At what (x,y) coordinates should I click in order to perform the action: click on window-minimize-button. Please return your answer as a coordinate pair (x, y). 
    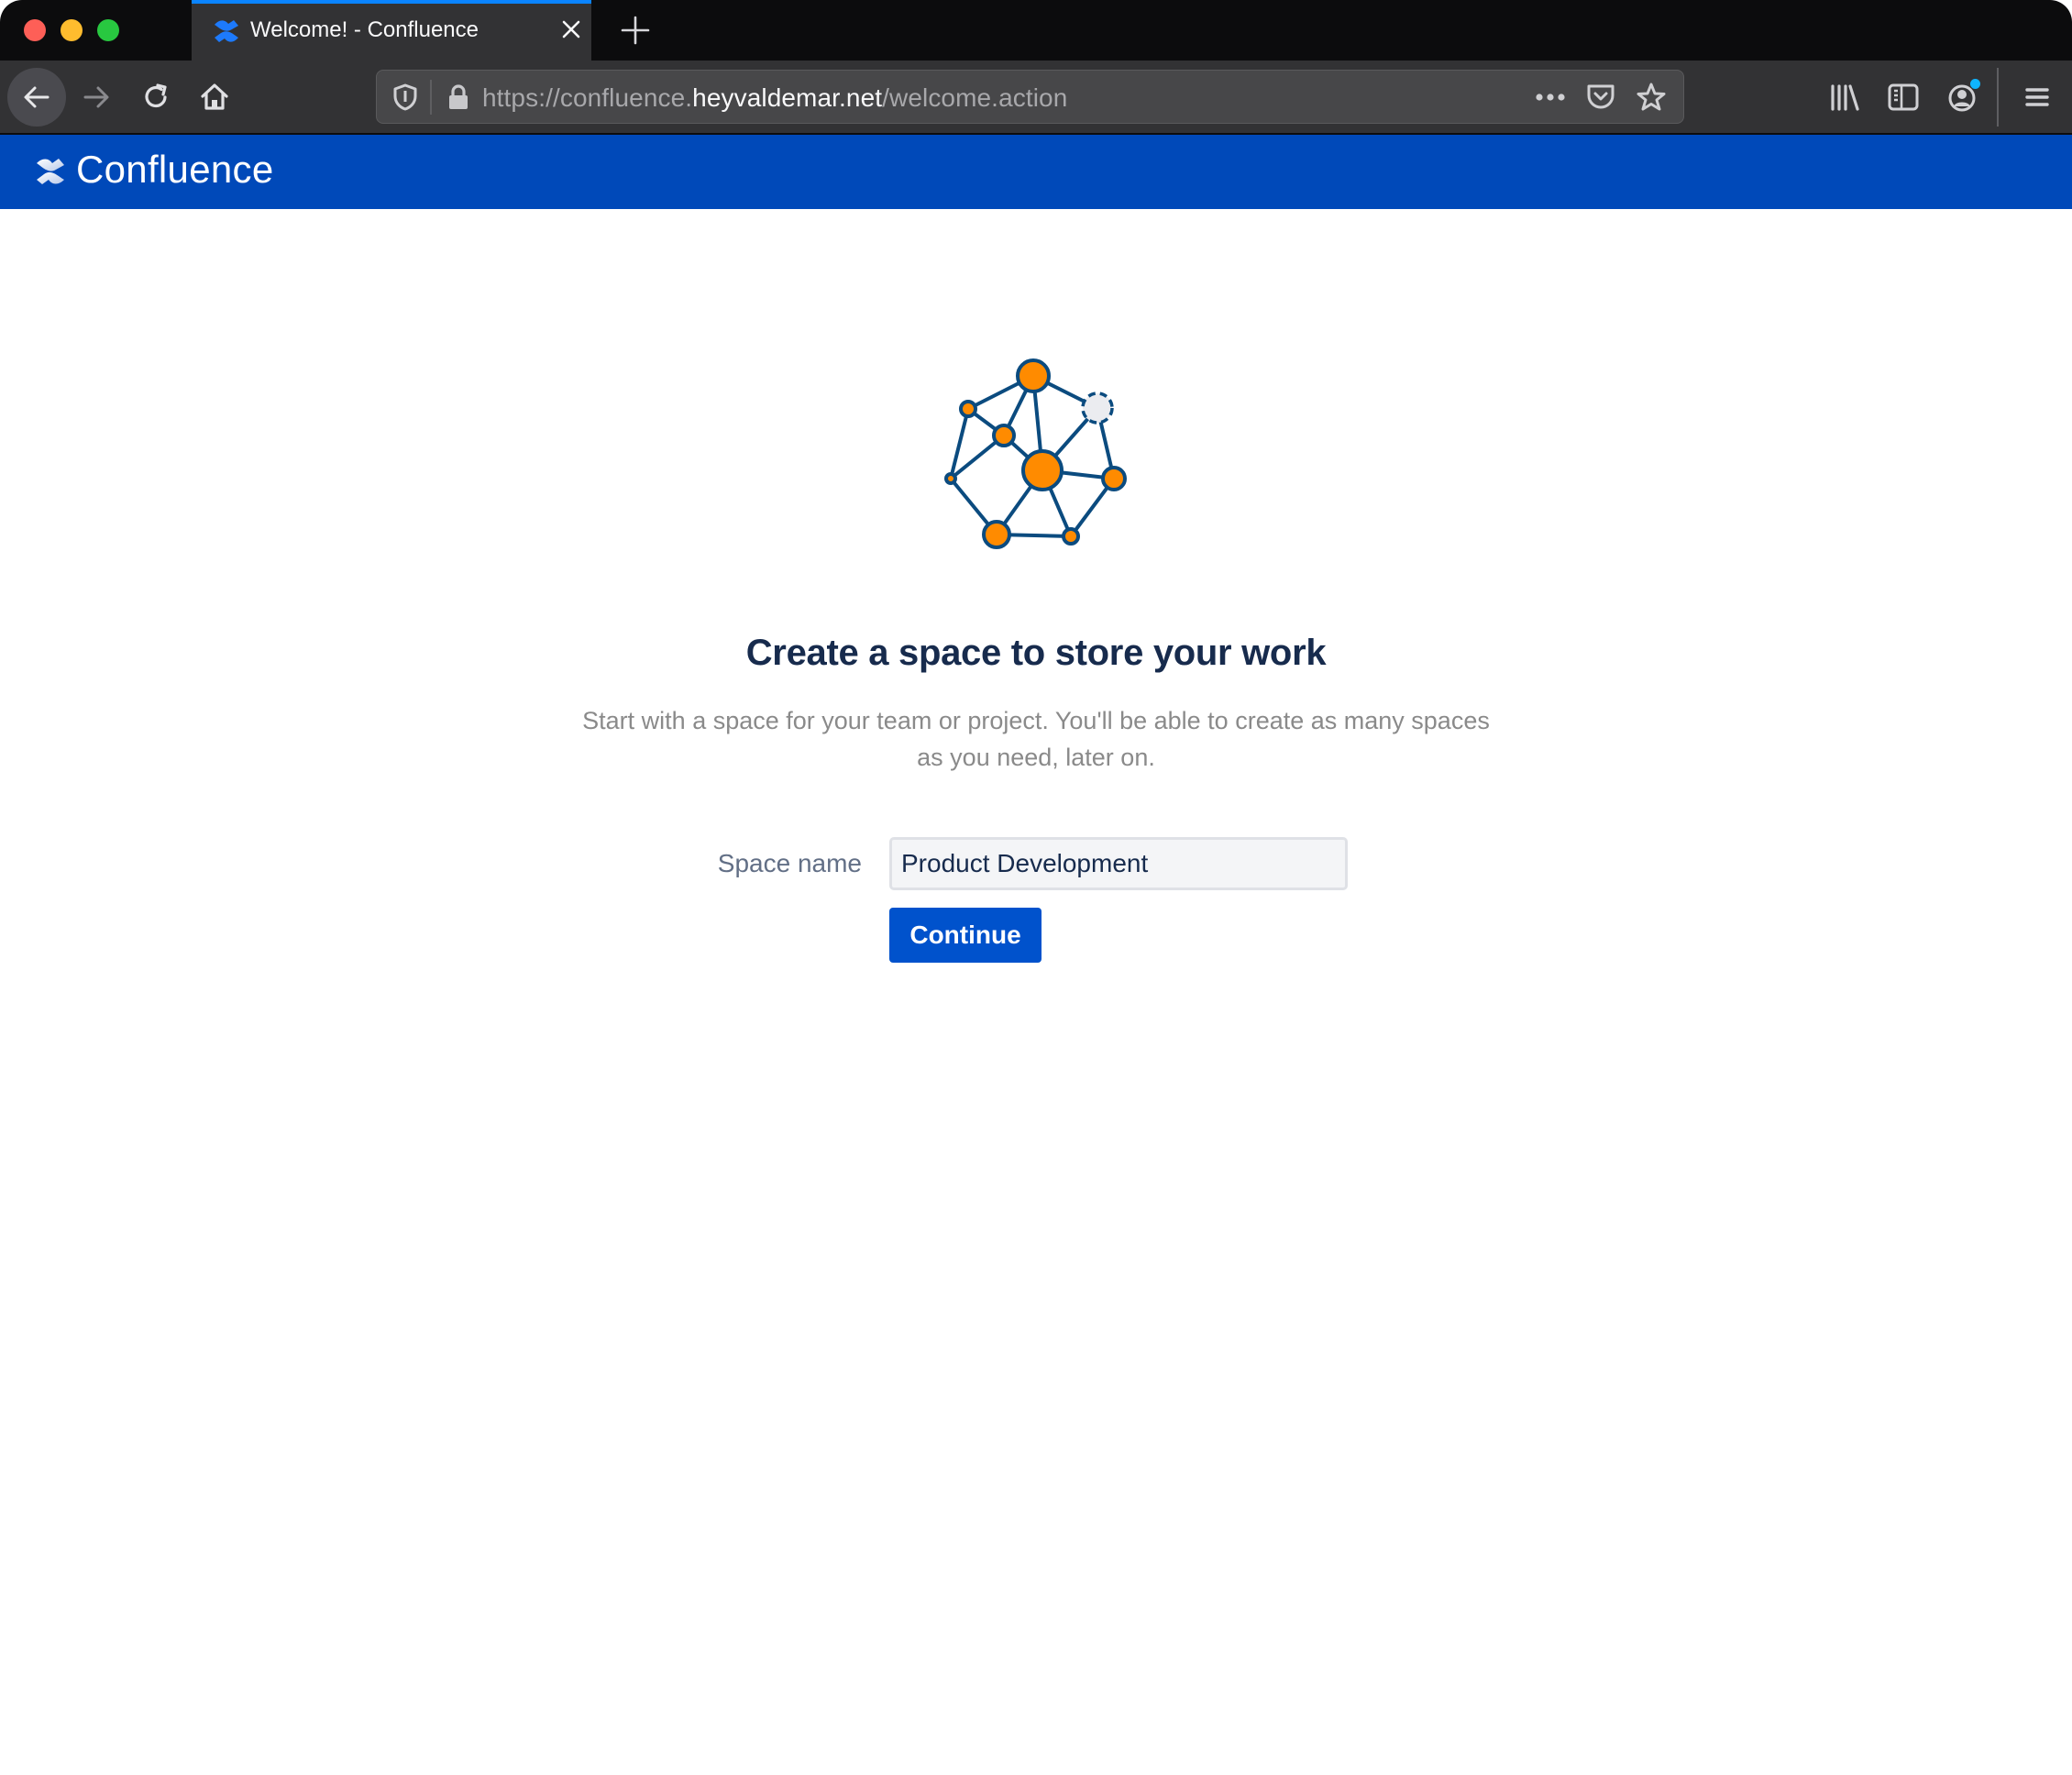
    Looking at the image, I should click on (72, 30).